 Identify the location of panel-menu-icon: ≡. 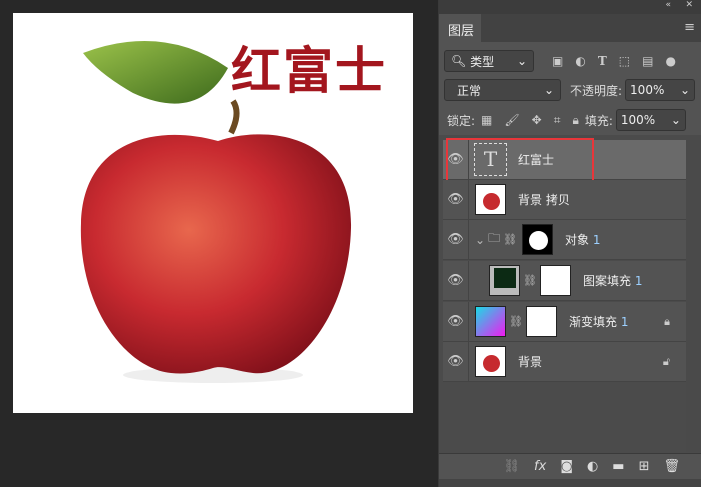
(689, 27).